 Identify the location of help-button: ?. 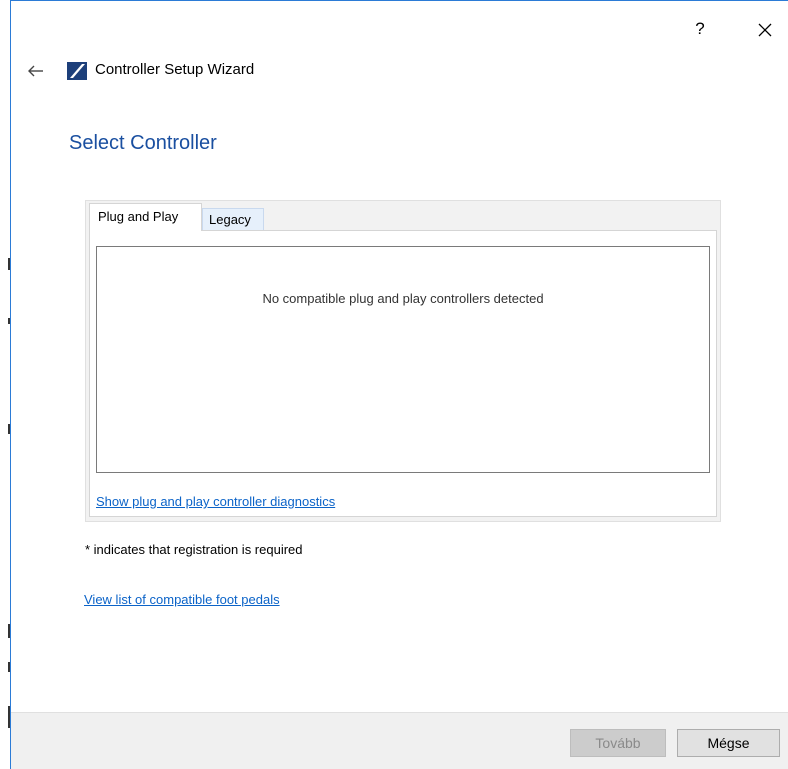
(700, 29).